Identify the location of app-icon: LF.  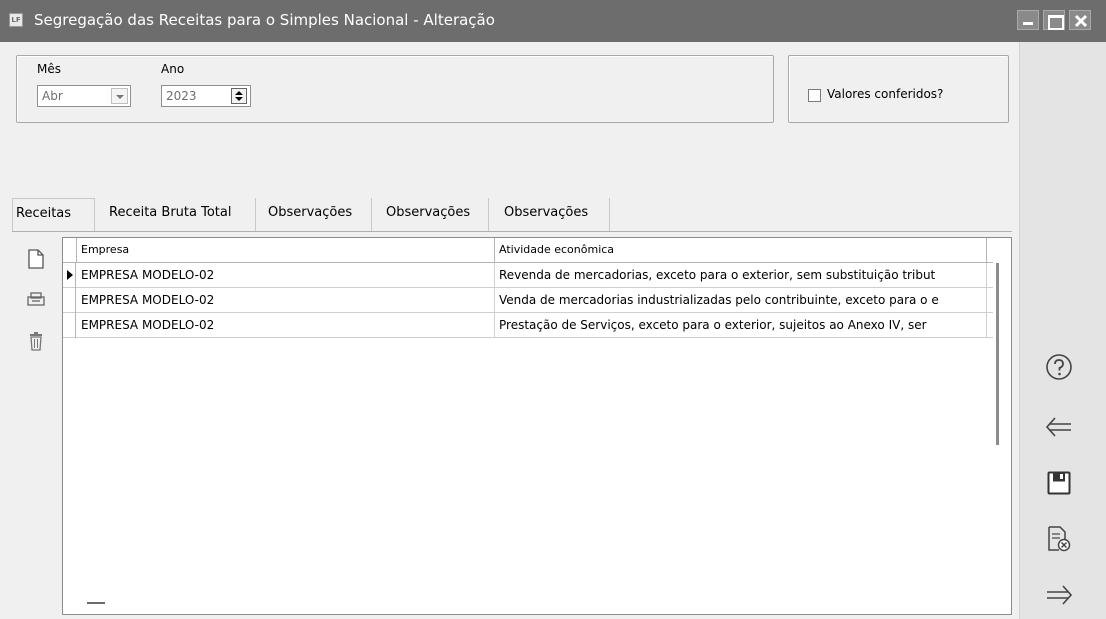
(16, 20).